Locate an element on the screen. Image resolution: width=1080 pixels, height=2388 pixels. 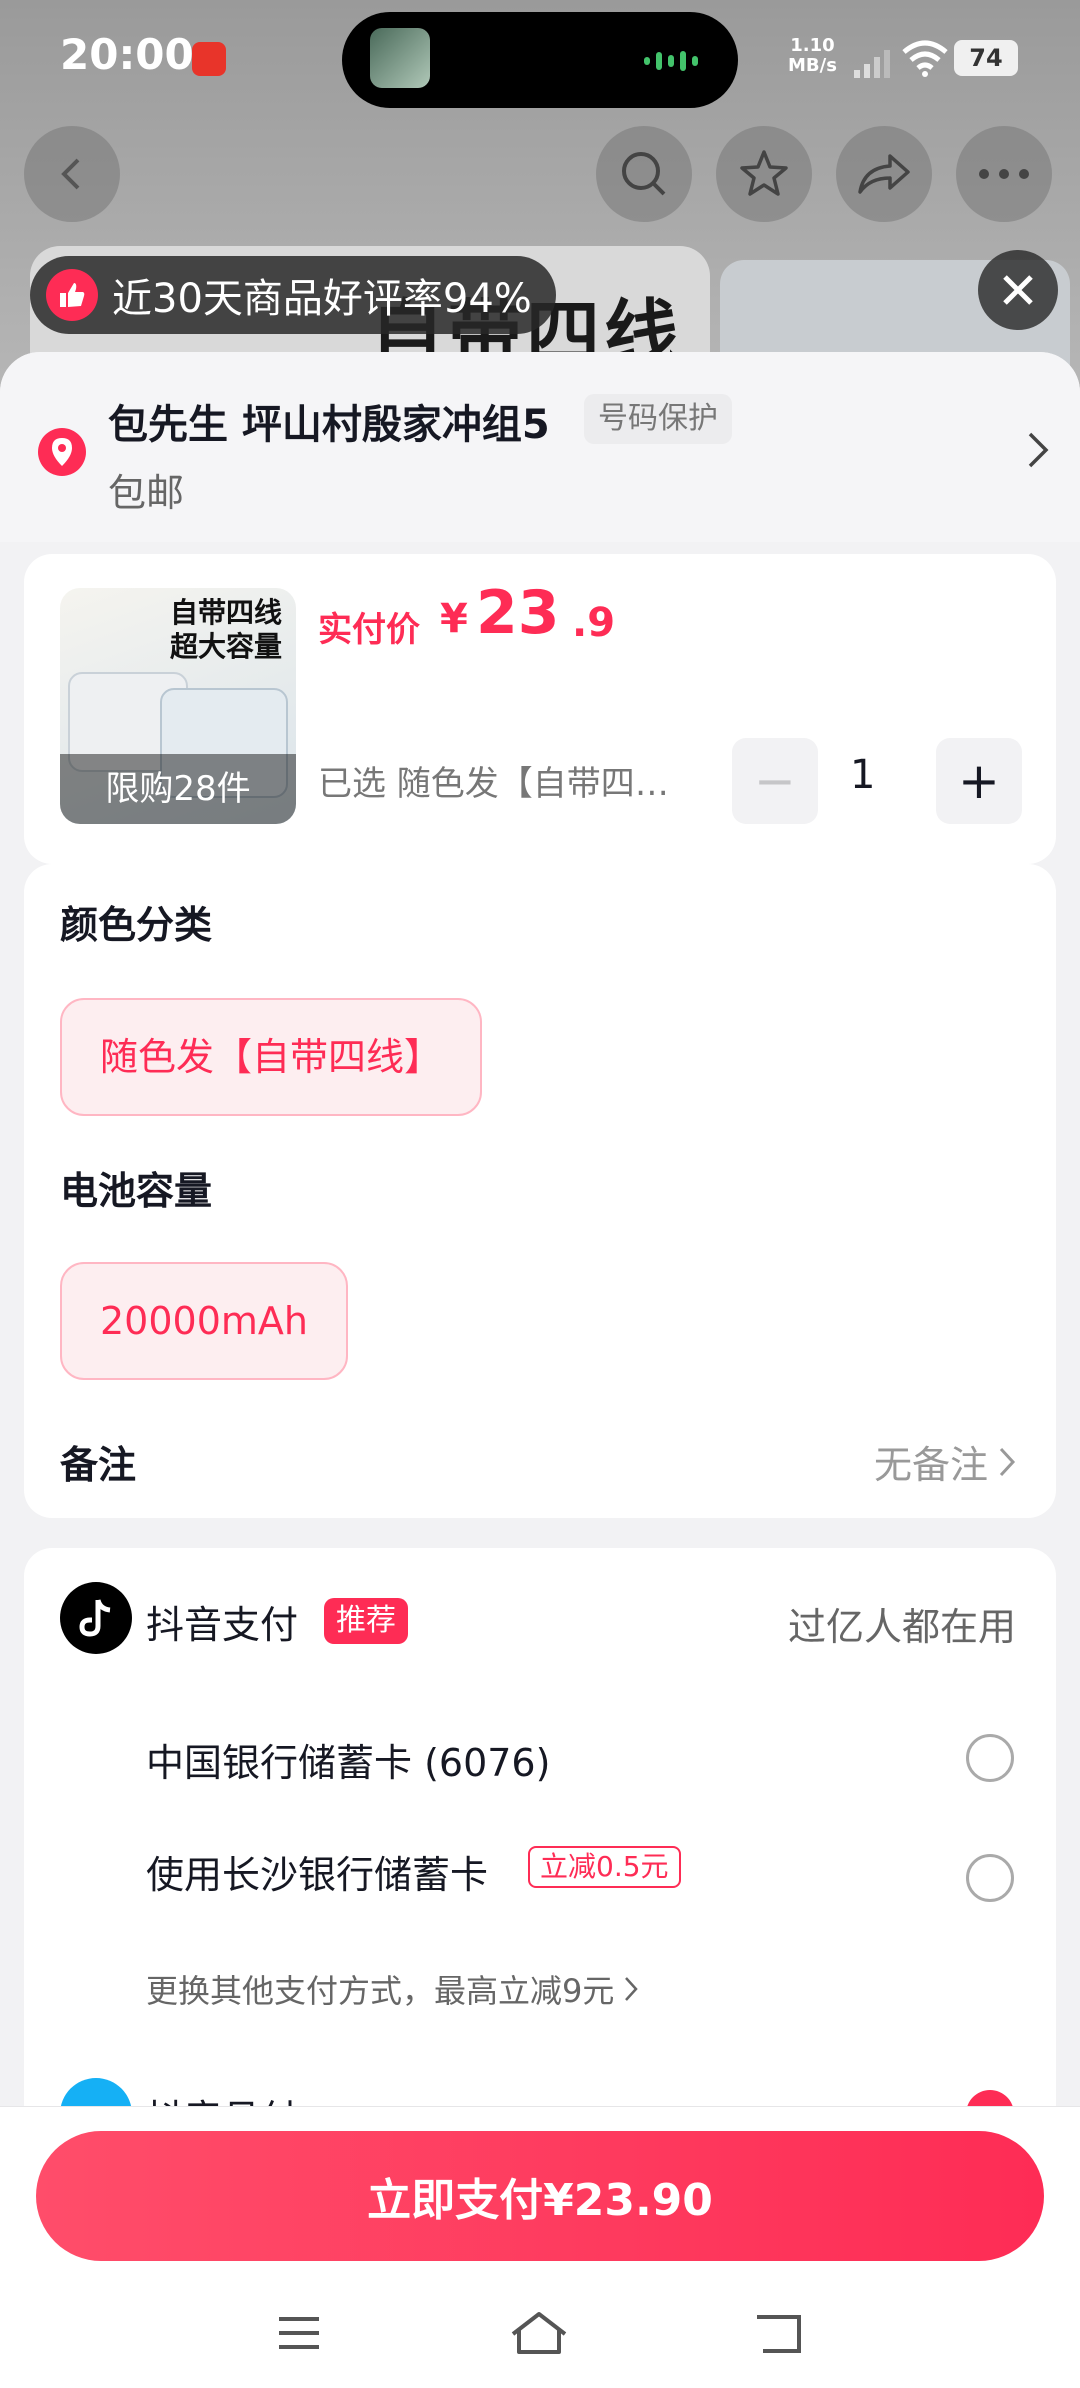
share-icon is located at coordinates (884, 174).